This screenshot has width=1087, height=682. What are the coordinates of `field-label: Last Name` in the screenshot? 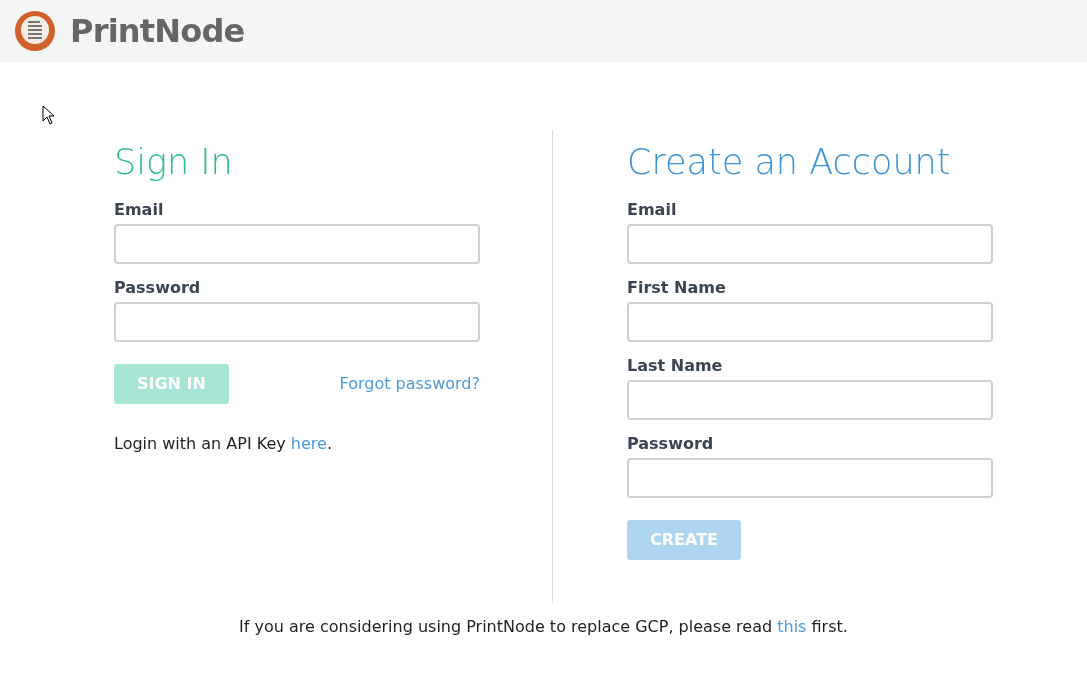 It's located at (675, 366).